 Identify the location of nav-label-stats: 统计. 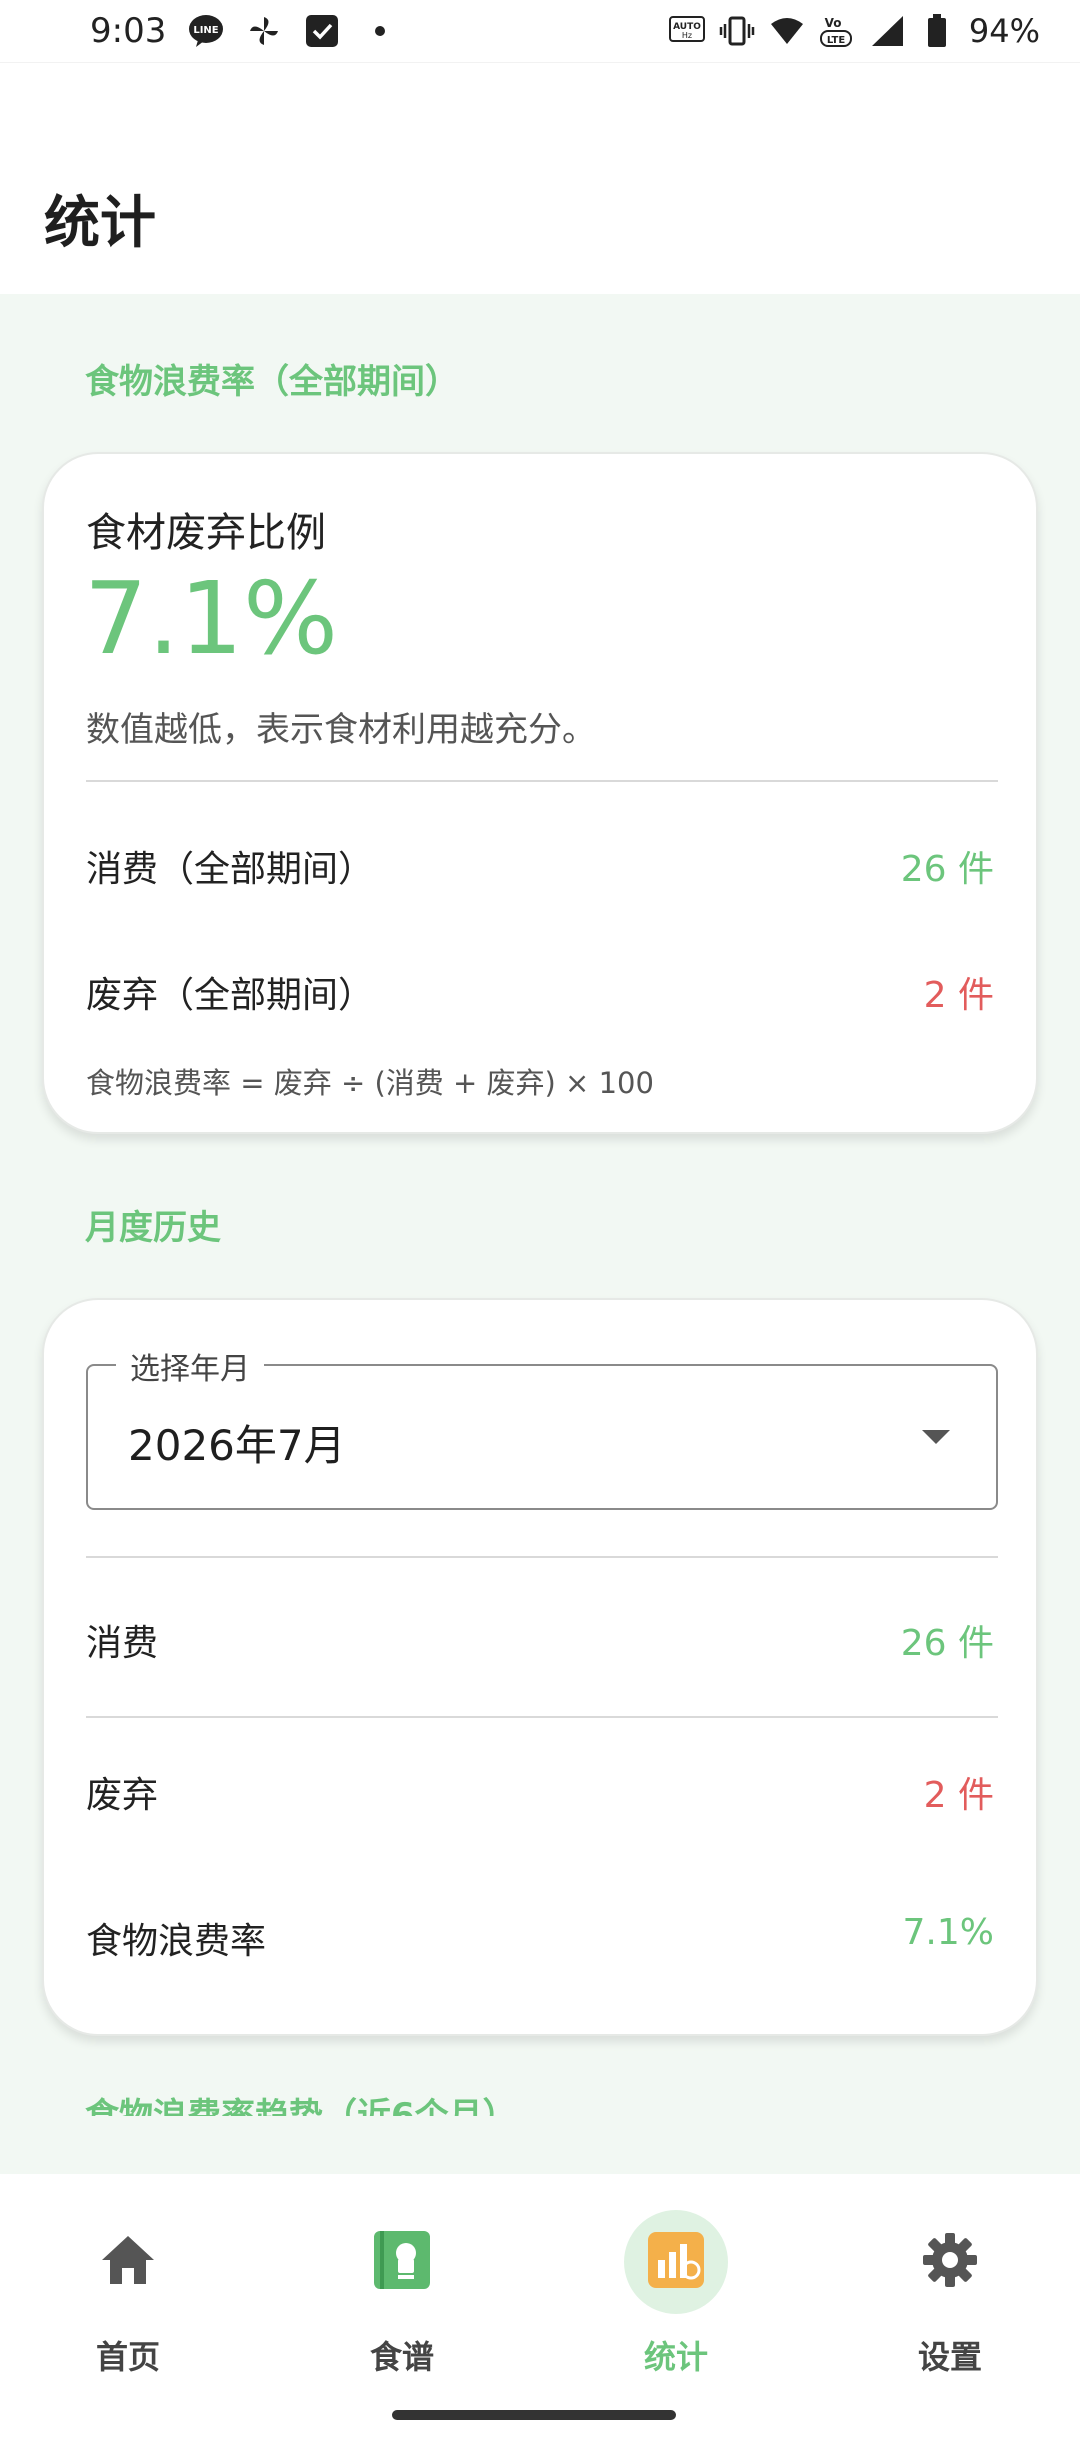
(675, 2357).